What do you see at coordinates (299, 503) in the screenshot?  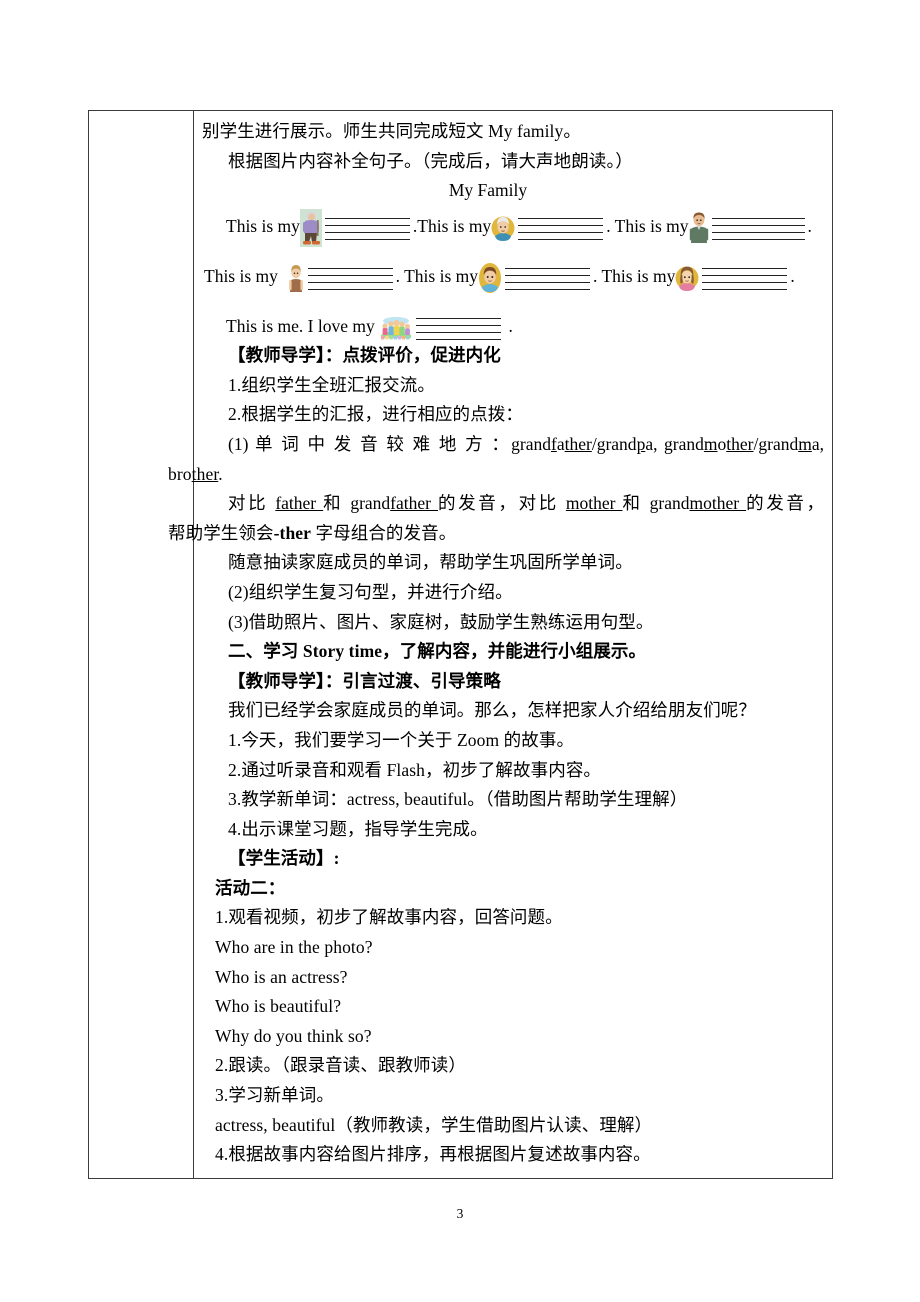 I see `word-father: father` at bounding box center [299, 503].